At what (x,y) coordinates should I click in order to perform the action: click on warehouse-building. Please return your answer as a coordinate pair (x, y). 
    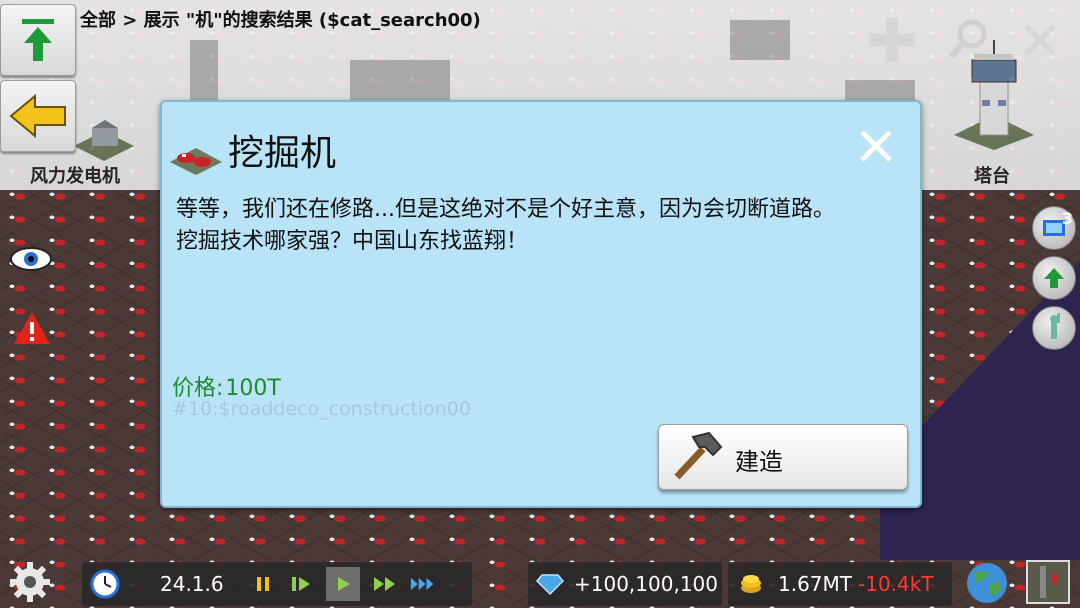
    Looking at the image, I should click on (880, 90).